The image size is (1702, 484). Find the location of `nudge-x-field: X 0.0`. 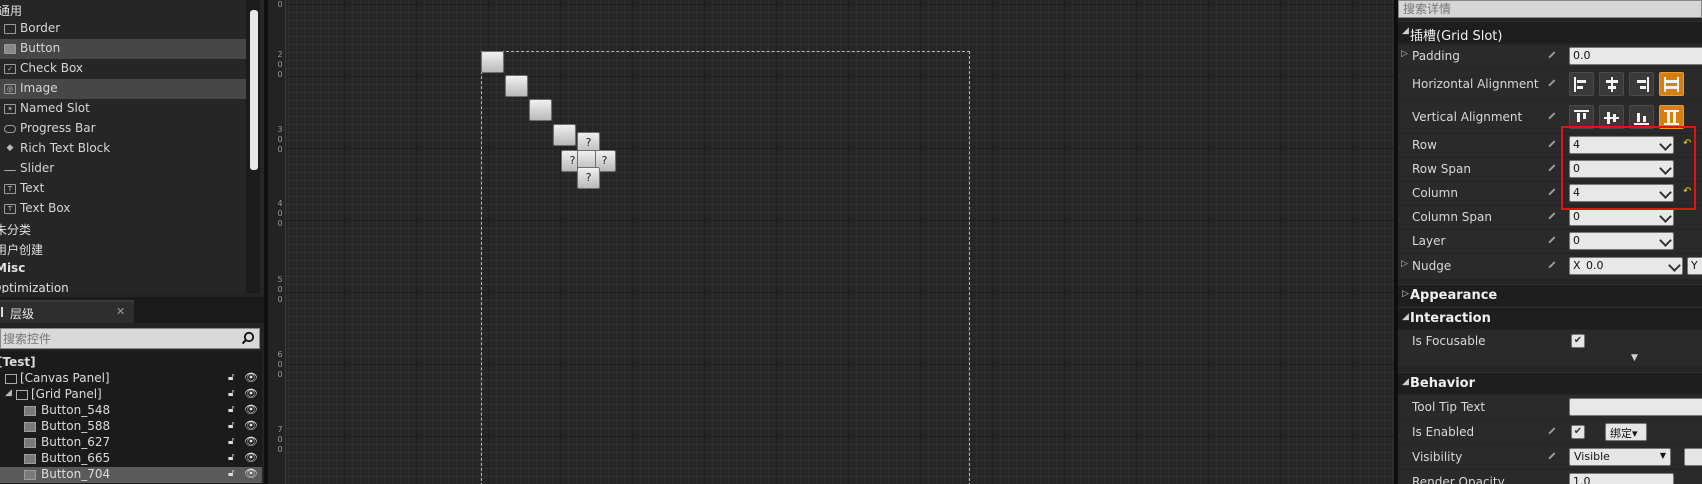

nudge-x-field: X 0.0 is located at coordinates (1626, 266).